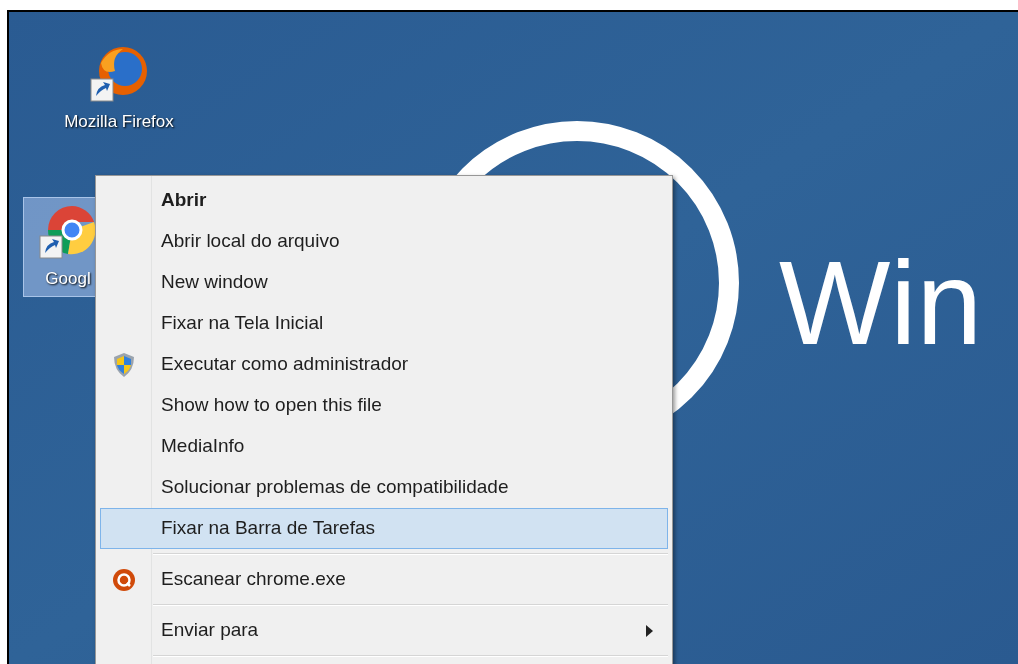  Describe the element at coordinates (384, 364) in the screenshot. I see `menu-item: Executar como administrador` at that location.